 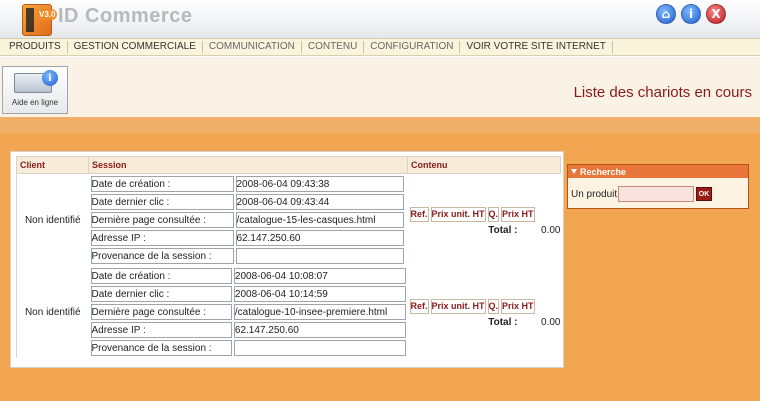 What do you see at coordinates (603, 171) in the screenshot?
I see `search-panel-title: Recherche` at bounding box center [603, 171].